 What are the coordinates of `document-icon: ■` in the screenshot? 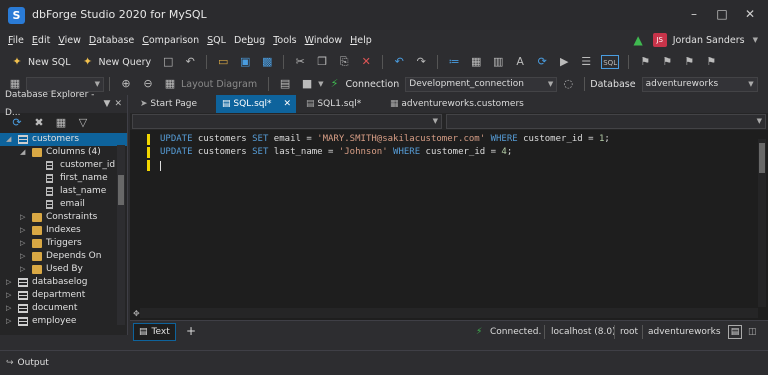 It's located at (307, 84).